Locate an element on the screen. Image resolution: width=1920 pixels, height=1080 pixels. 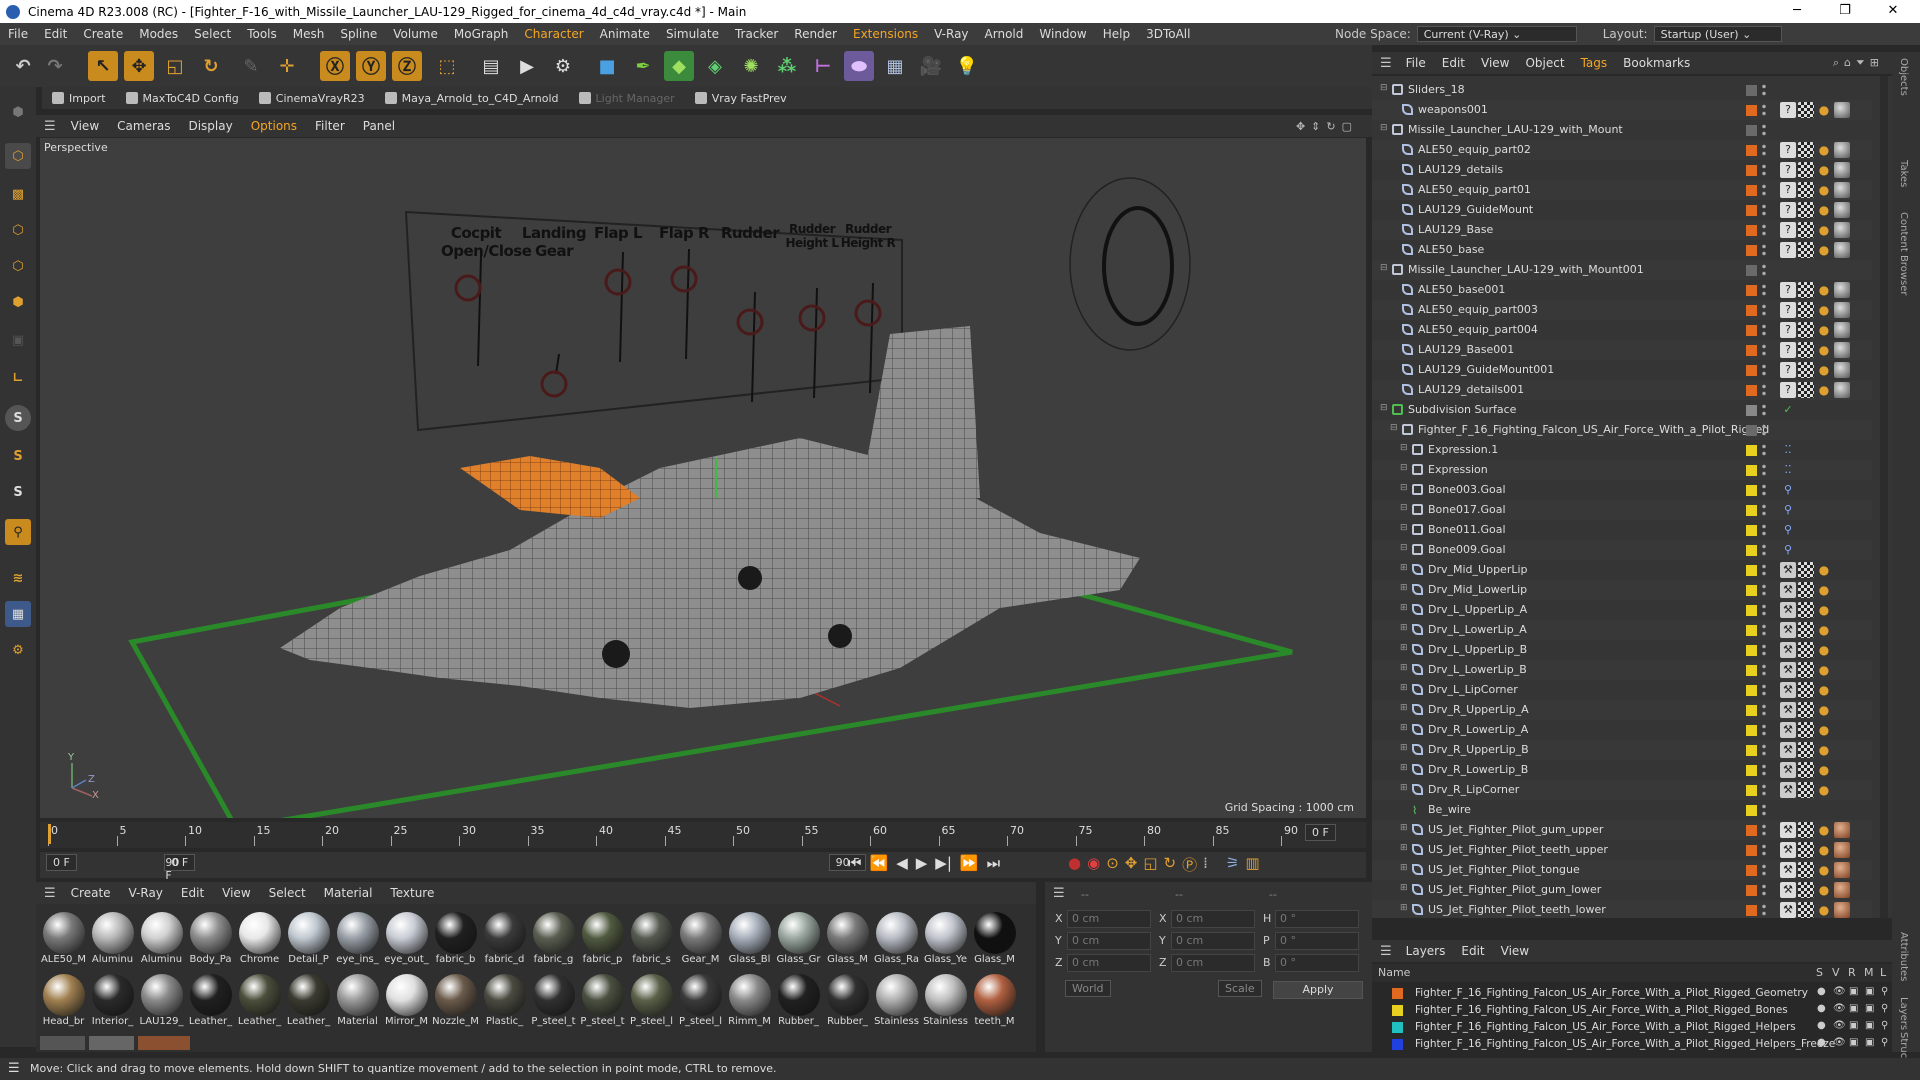
lock-workplane-button: ⚙ is located at coordinates (18, 650).